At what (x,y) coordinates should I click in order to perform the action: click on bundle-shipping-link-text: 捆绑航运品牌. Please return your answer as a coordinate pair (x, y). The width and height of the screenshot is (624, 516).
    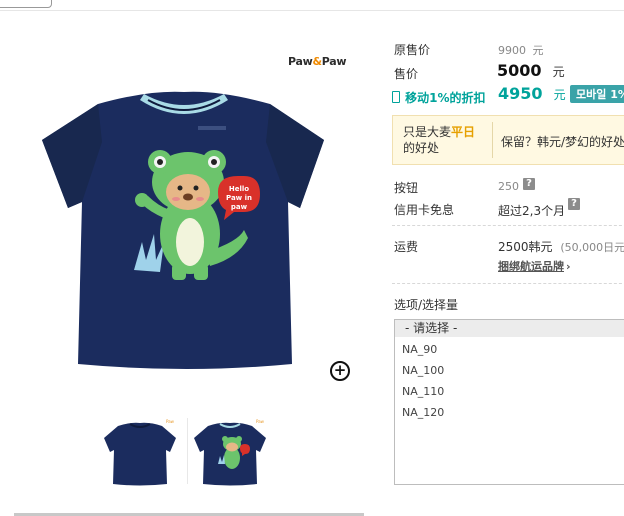
    Looking at the image, I should click on (531, 266).